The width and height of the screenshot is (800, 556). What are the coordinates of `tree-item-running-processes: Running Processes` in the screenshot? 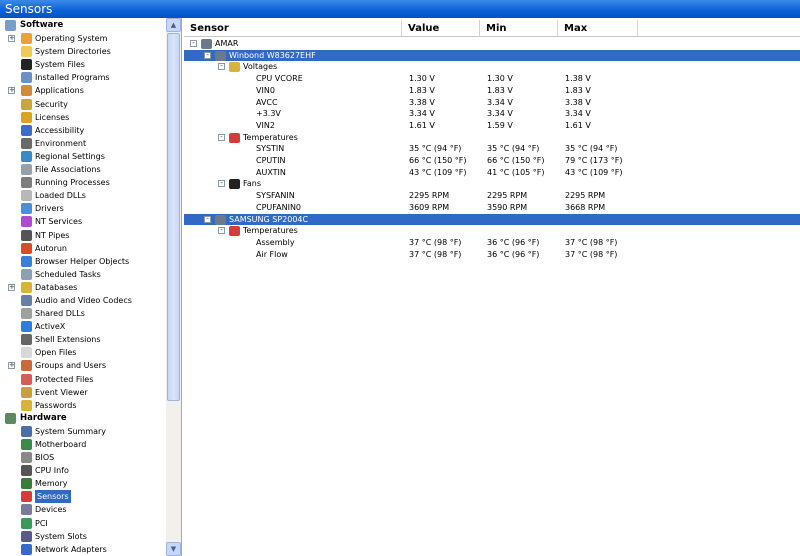 It's located at (83, 182).